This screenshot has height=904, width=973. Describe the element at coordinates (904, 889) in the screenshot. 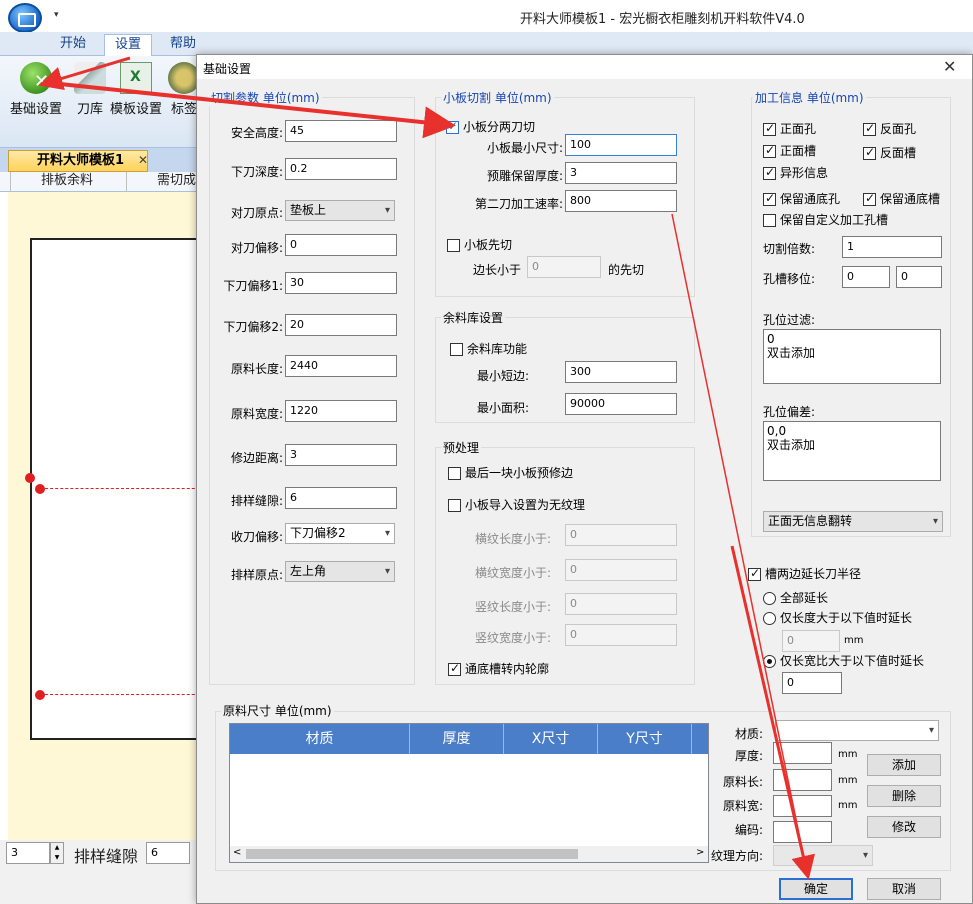

I see `cancel-button: 取消` at that location.